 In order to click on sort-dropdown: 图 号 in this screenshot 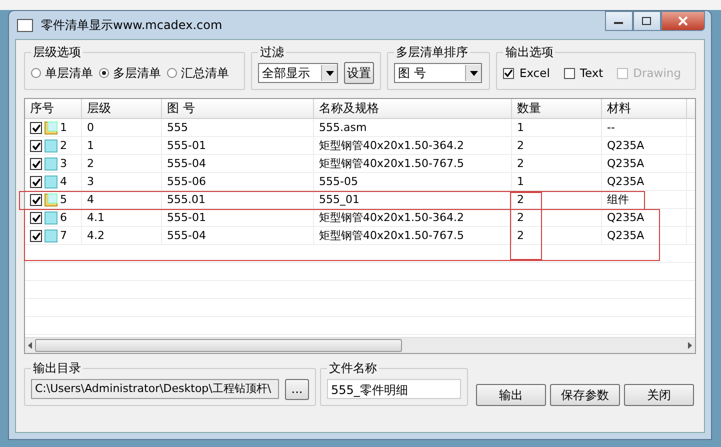, I will do `click(438, 73)`.